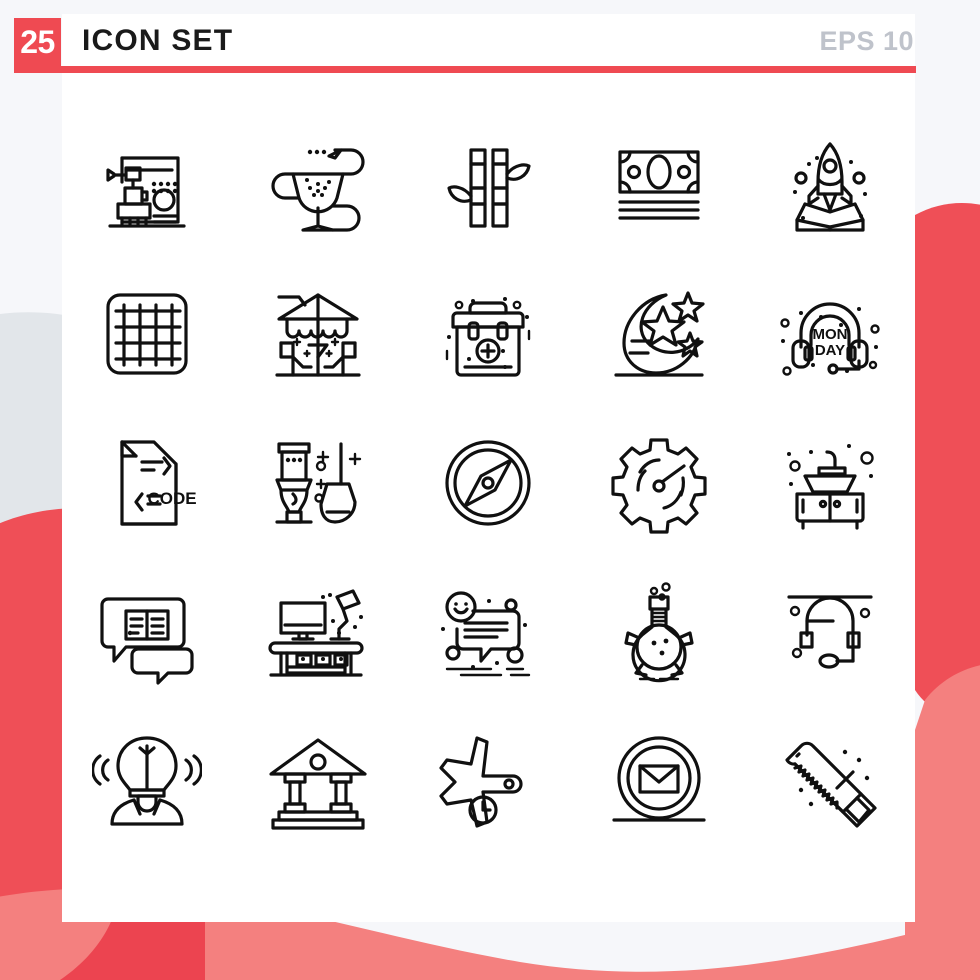 This screenshot has height=980, width=980. Describe the element at coordinates (172, 498) in the screenshot. I see `code-file-label: CODE` at that location.